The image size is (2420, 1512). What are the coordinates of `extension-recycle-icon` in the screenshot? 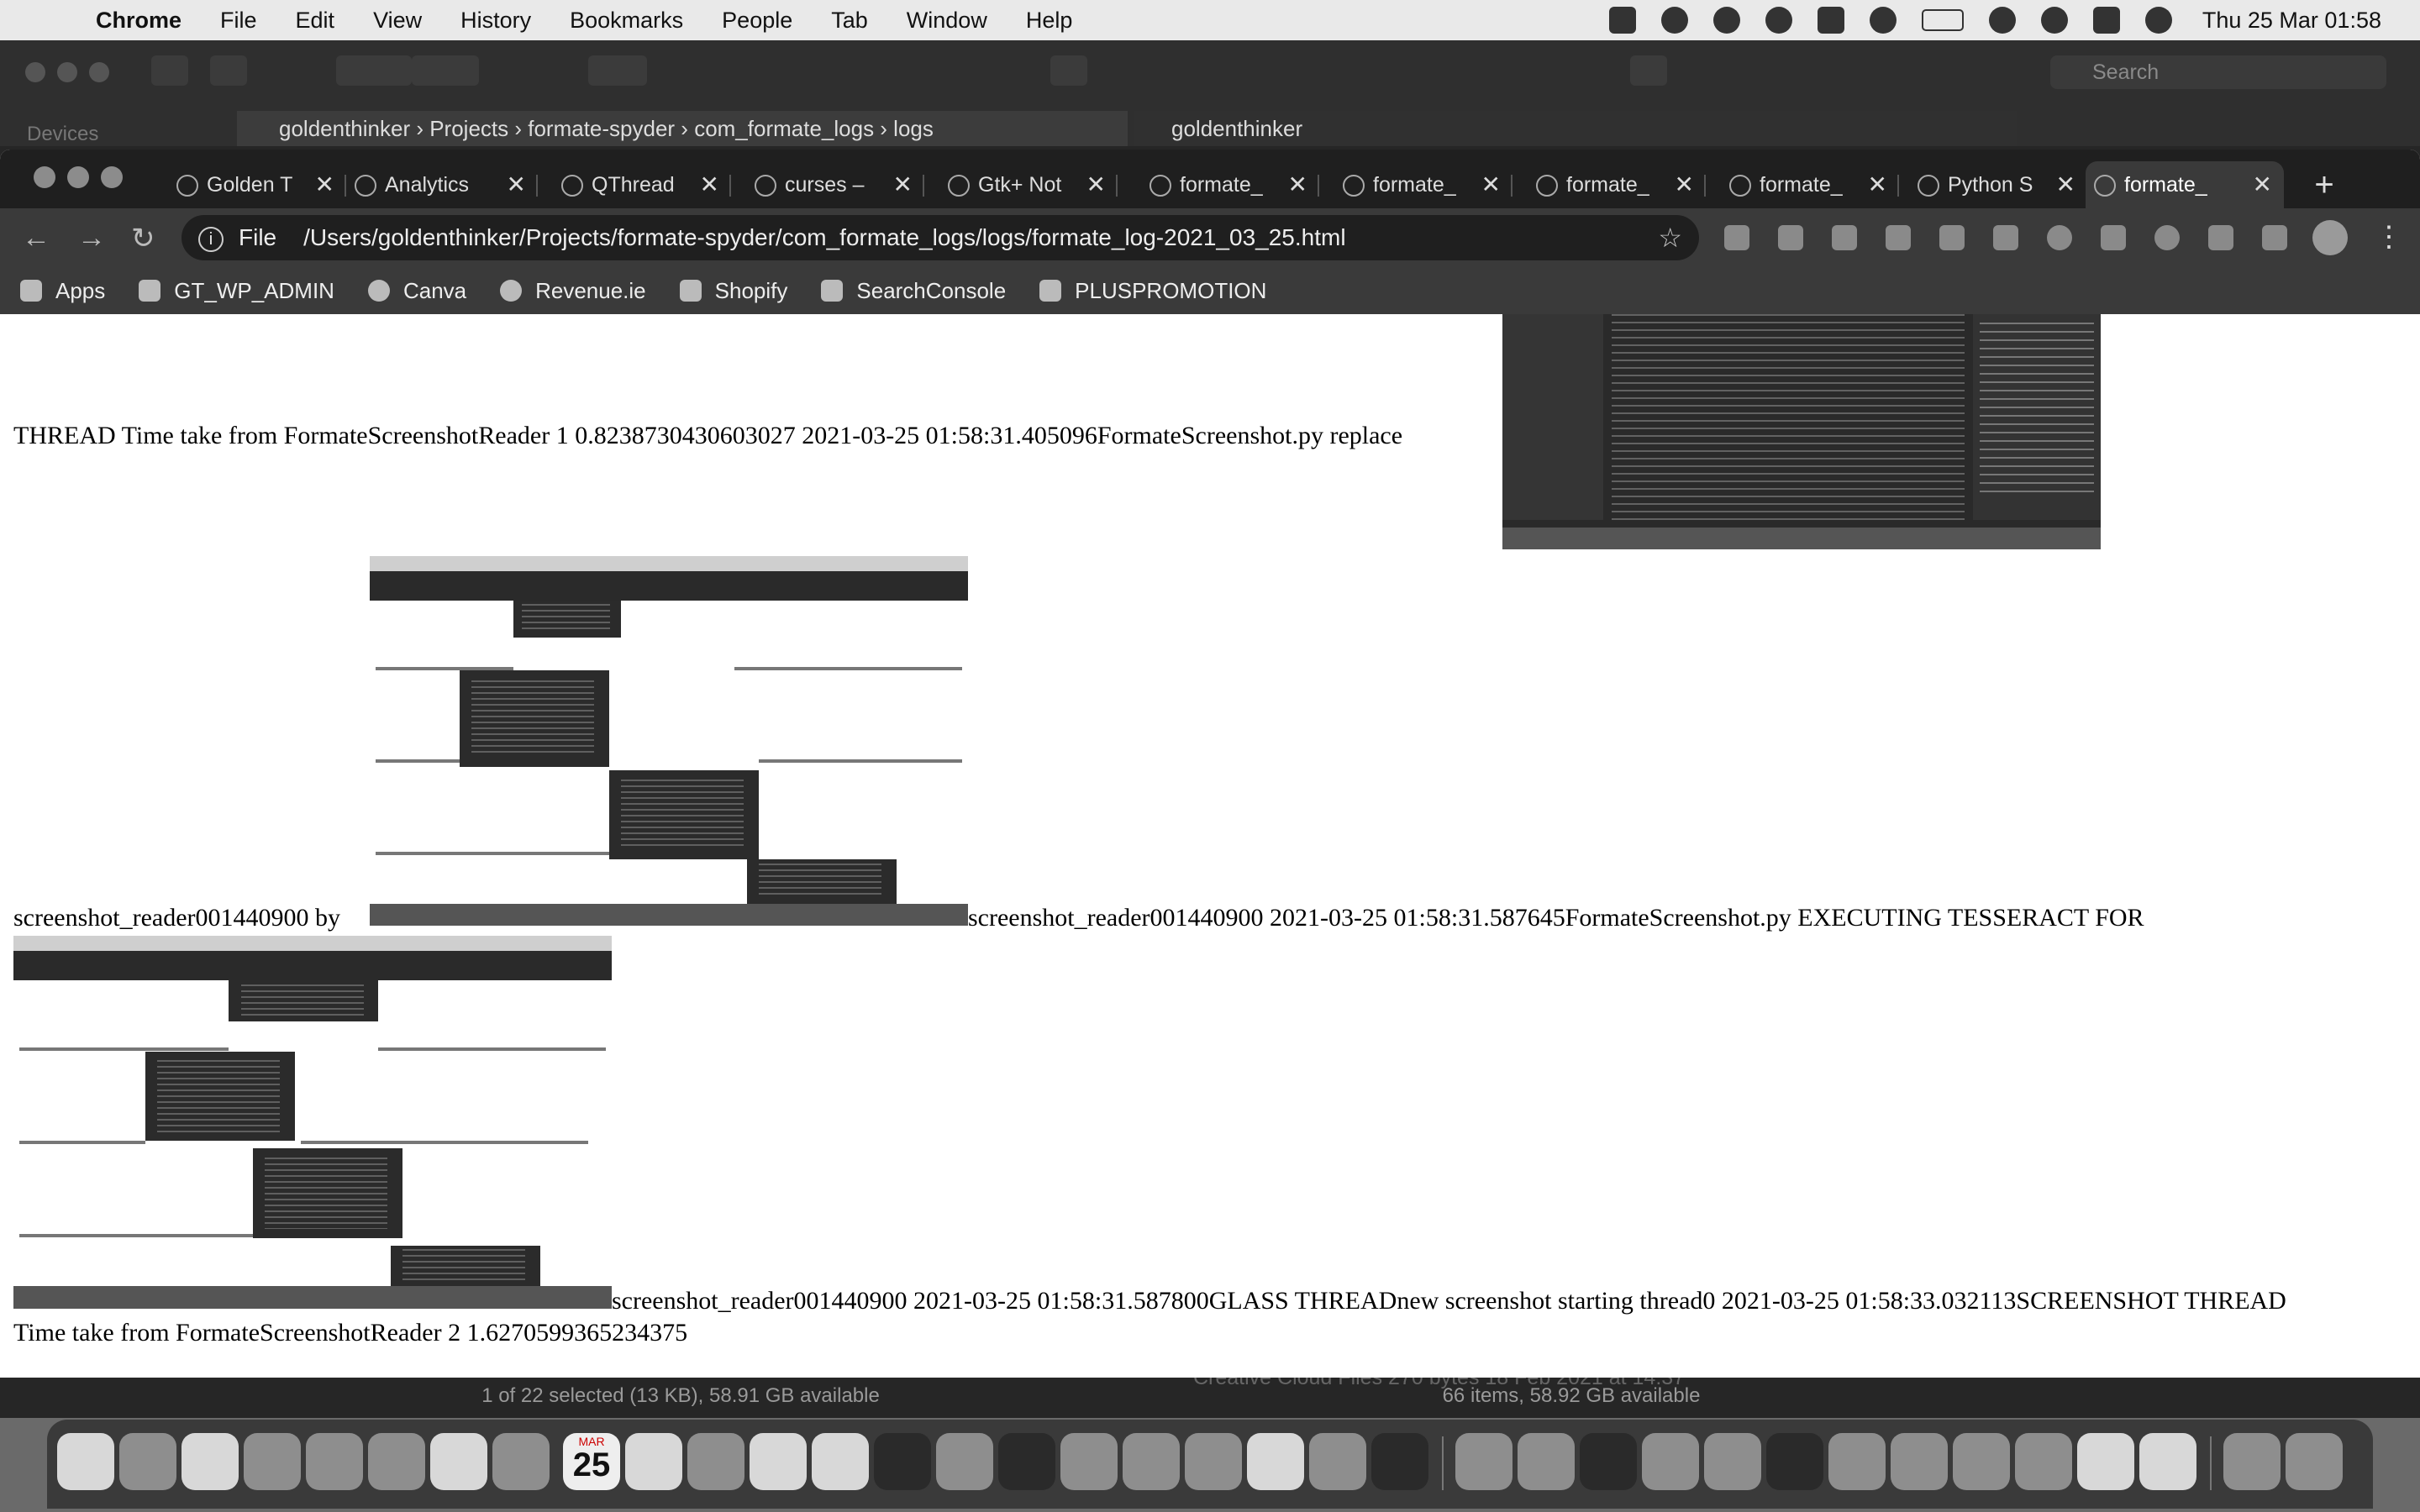 It's located at (1845, 237).